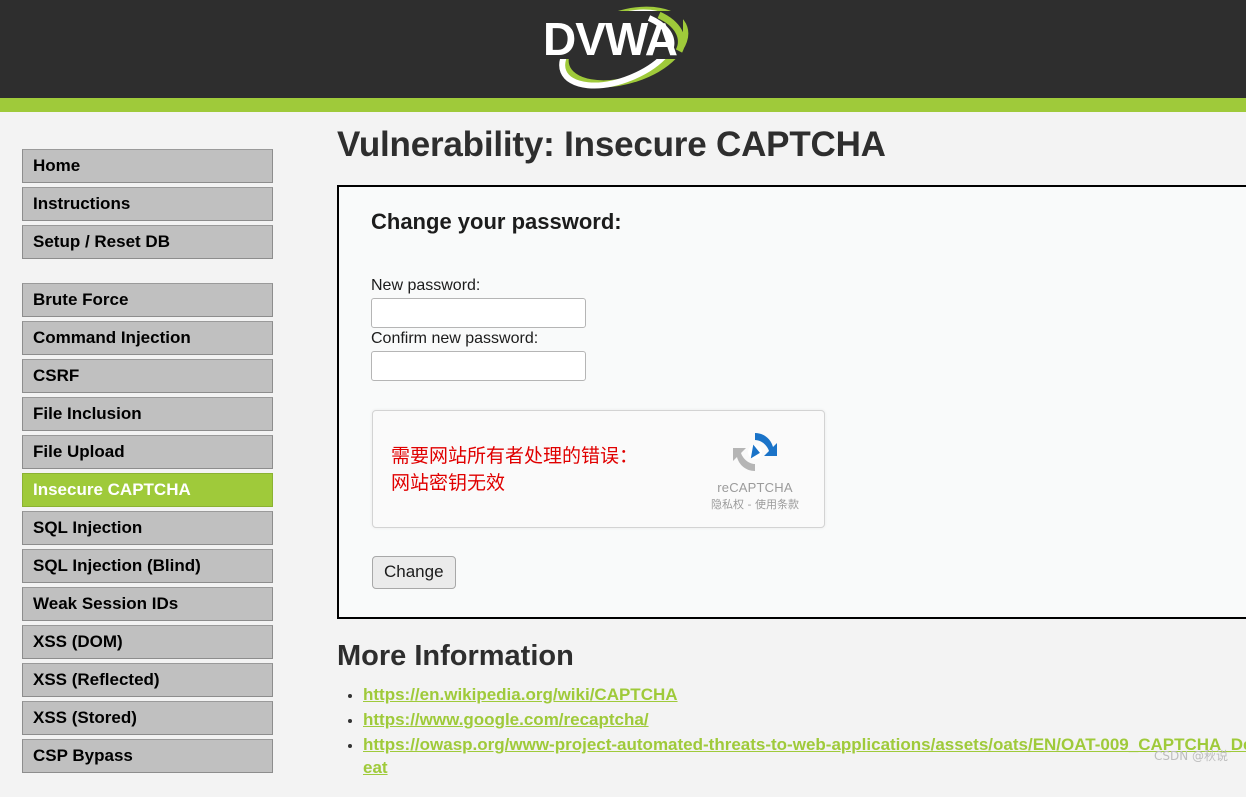 Image resolution: width=1246 pixels, height=797 pixels. Describe the element at coordinates (791, 656) in the screenshot. I see `more-information-heading: More Information` at that location.